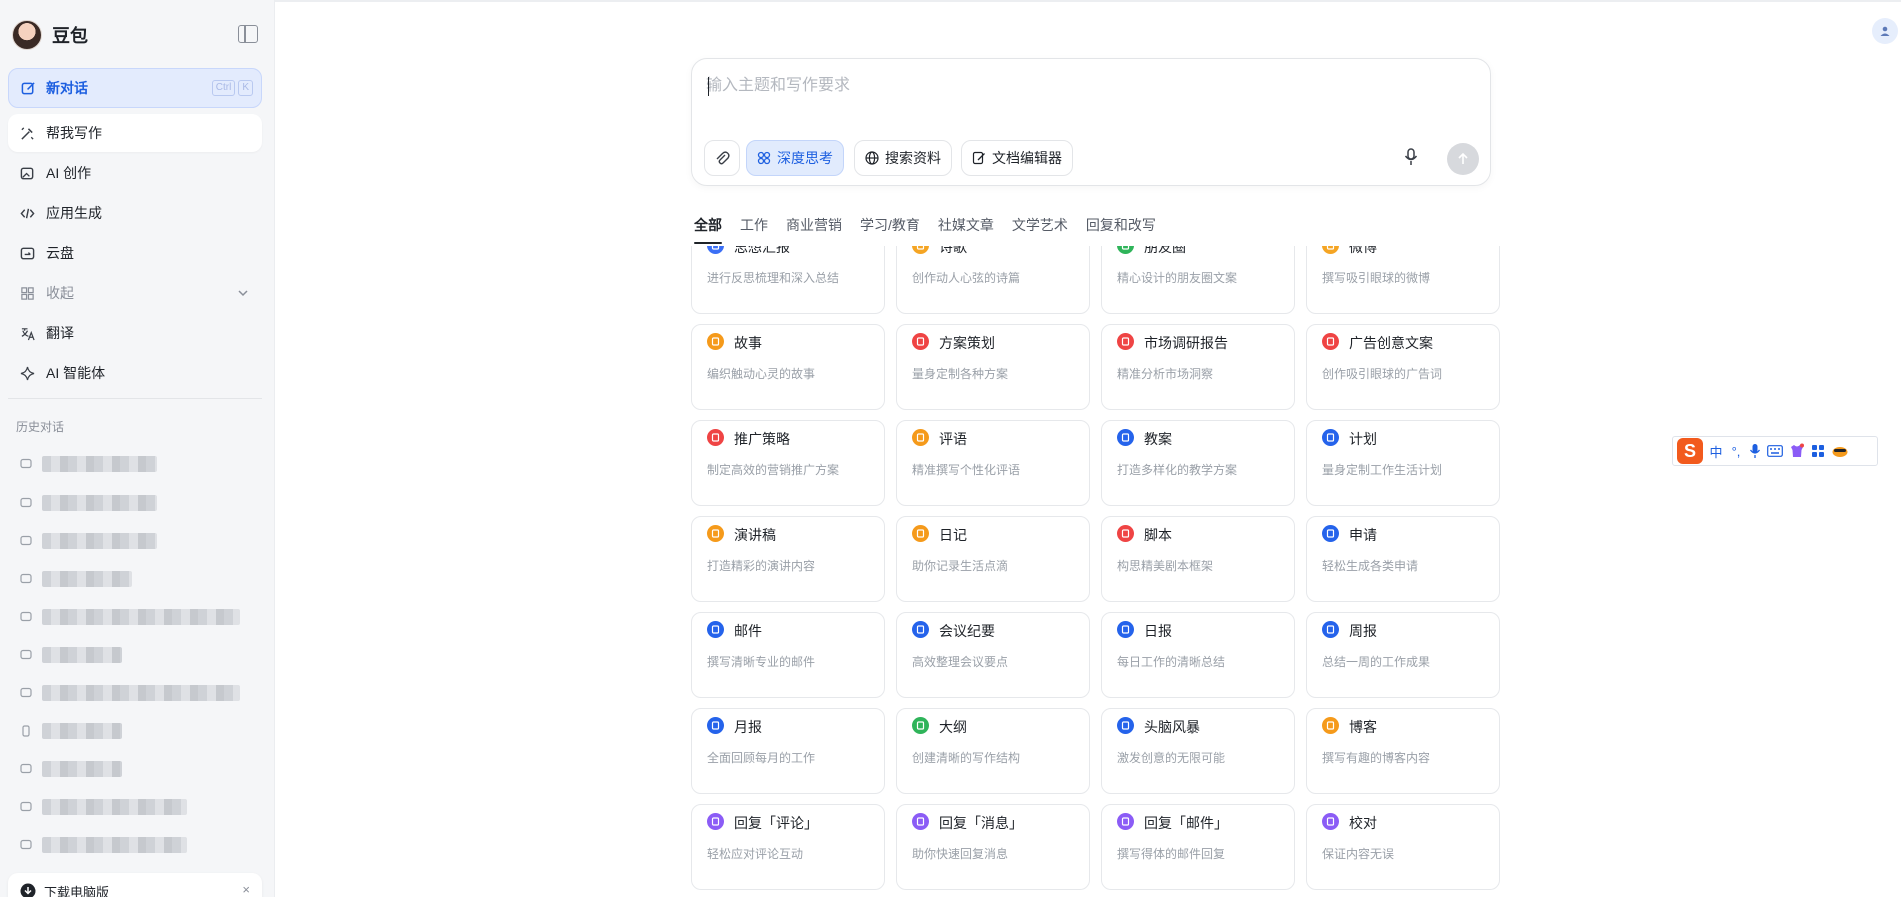 The width and height of the screenshot is (1901, 897). I want to click on sidebar-item-translate: 翻译, so click(135, 333).